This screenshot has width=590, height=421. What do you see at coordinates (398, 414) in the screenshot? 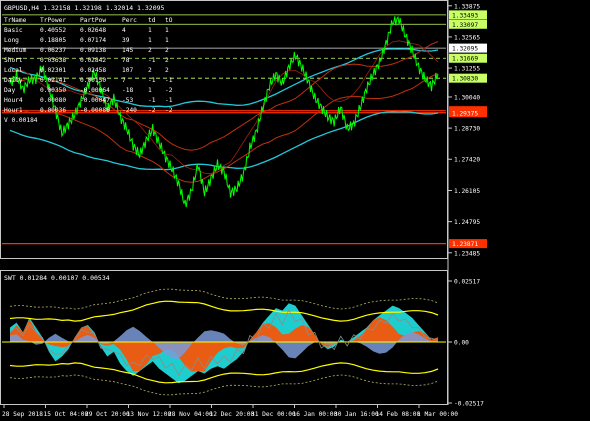
I see `time-label: 14 Feb 08:00` at bounding box center [398, 414].